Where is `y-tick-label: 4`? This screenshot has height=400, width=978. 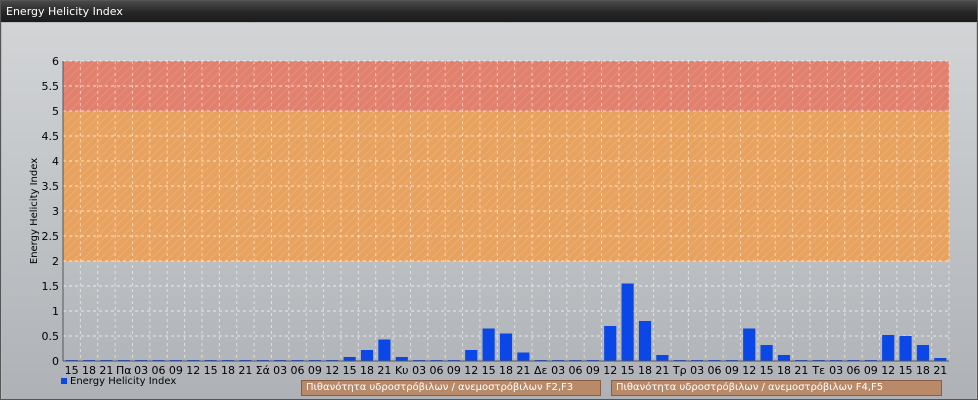 y-tick-label: 4 is located at coordinates (55, 161).